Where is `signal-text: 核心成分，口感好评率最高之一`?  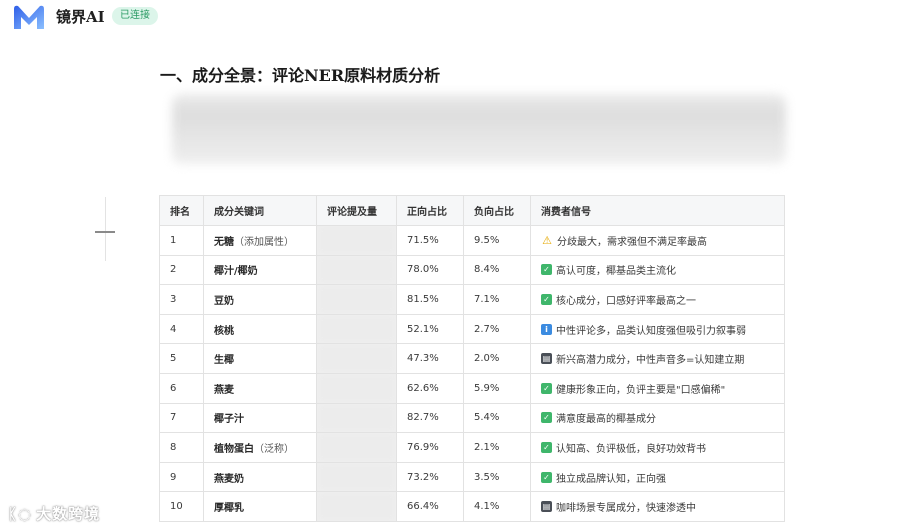
signal-text: 核心成分，口感好评率最高之一 is located at coordinates (626, 301).